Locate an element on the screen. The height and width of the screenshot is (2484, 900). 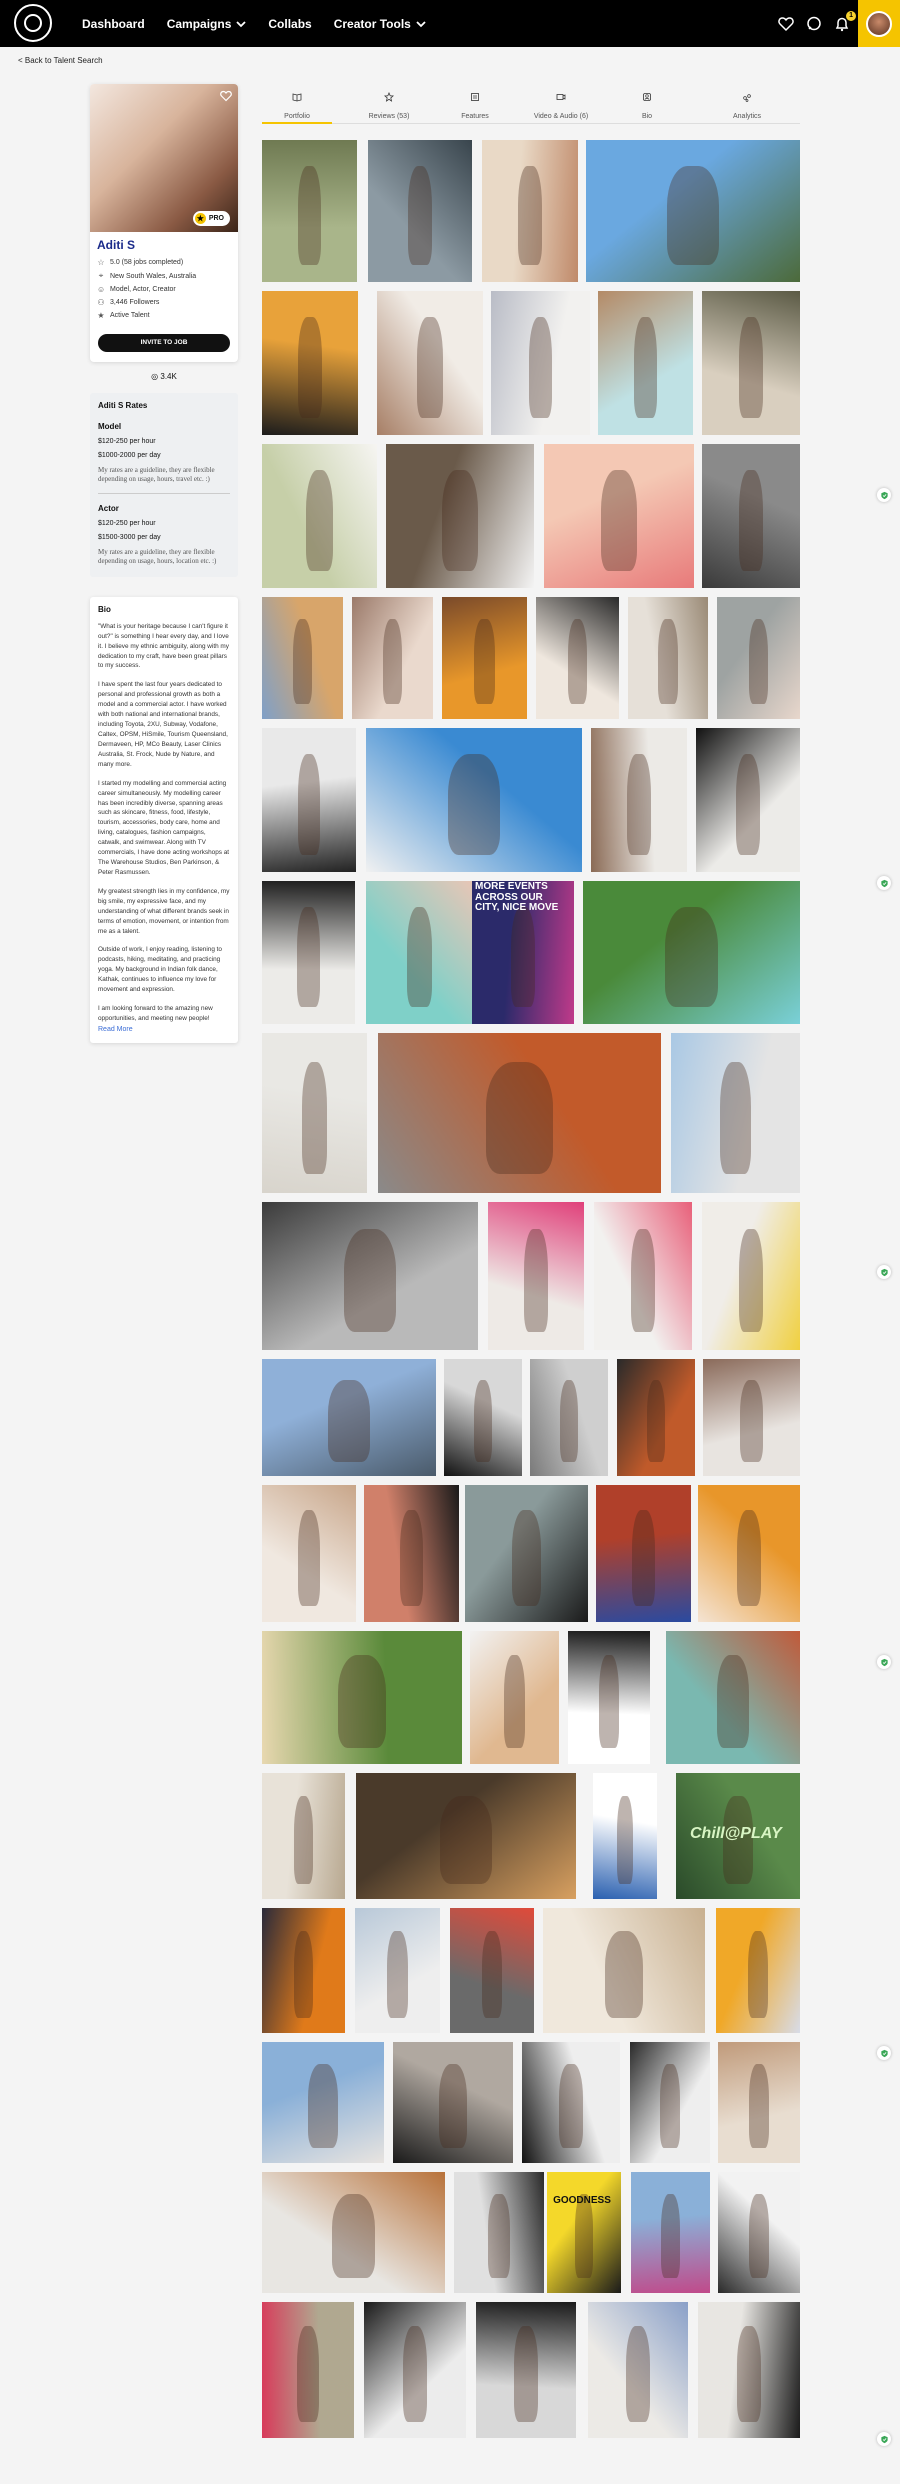
brand-logo is located at coordinates (33, 23).